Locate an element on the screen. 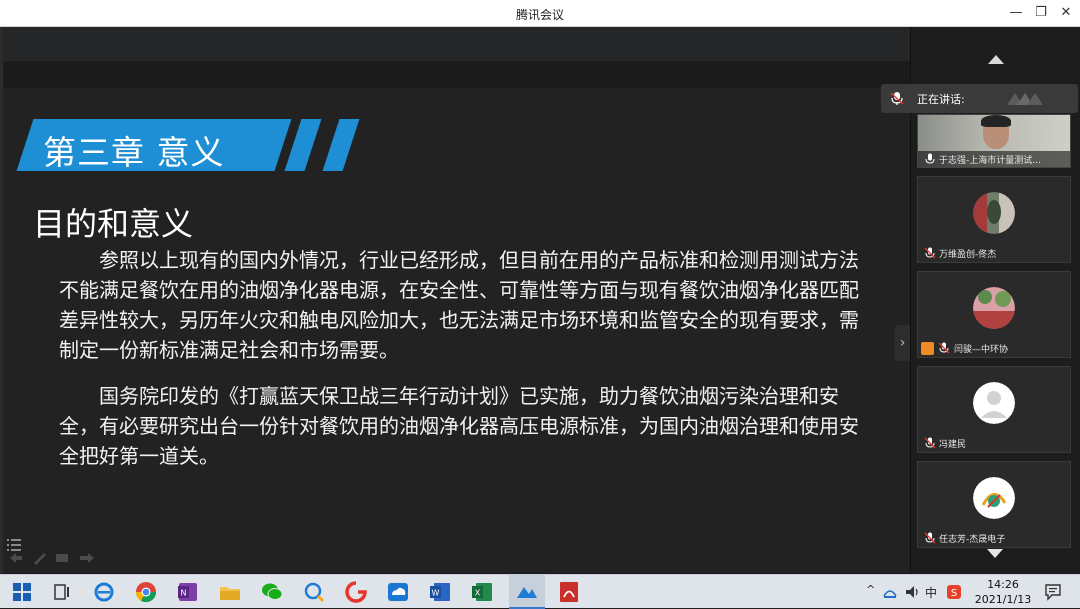 This screenshot has width=1080, height=609. speaking-indicator: 正在讲话: is located at coordinates (979, 98).